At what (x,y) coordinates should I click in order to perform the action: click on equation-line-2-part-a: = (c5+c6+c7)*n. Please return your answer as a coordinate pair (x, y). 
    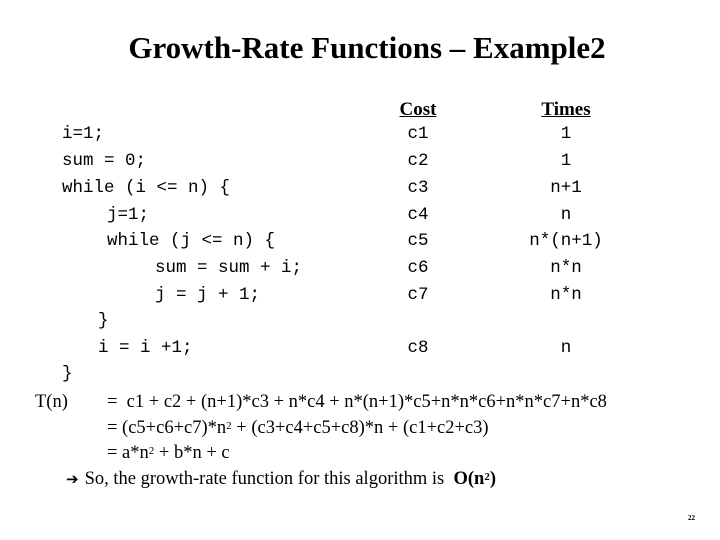
    Looking at the image, I should click on (167, 428).